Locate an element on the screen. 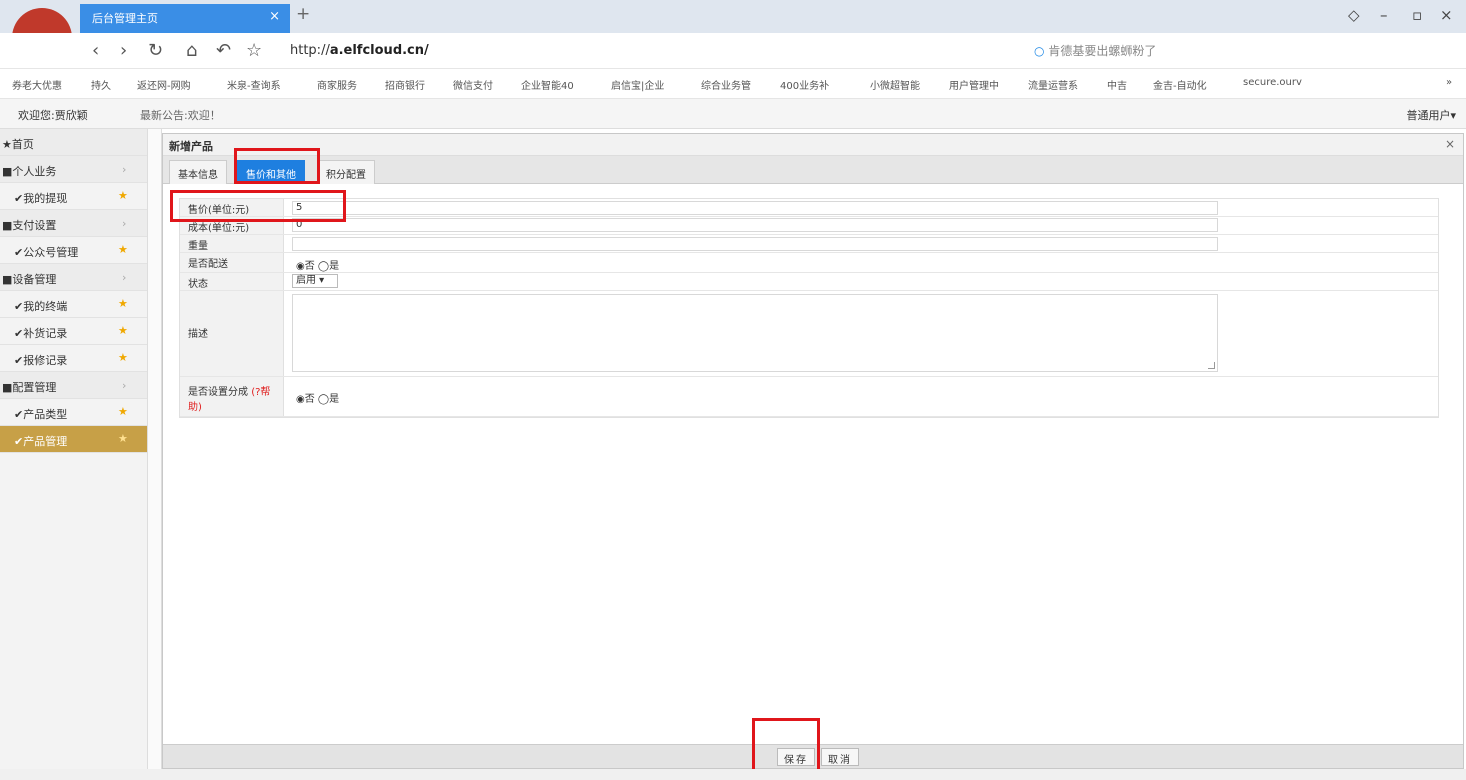 This screenshot has height=780, width=1466. restore-icon: ◇ is located at coordinates (1354, 15).